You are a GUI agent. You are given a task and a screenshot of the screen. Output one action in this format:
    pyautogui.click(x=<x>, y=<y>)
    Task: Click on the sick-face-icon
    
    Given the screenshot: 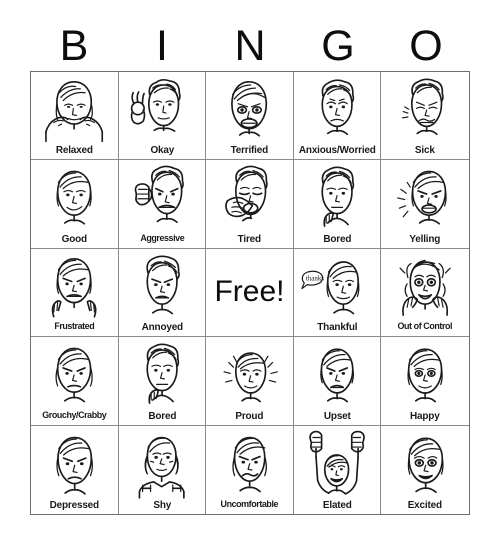 What is the action you would take?
    pyautogui.click(x=425, y=108)
    